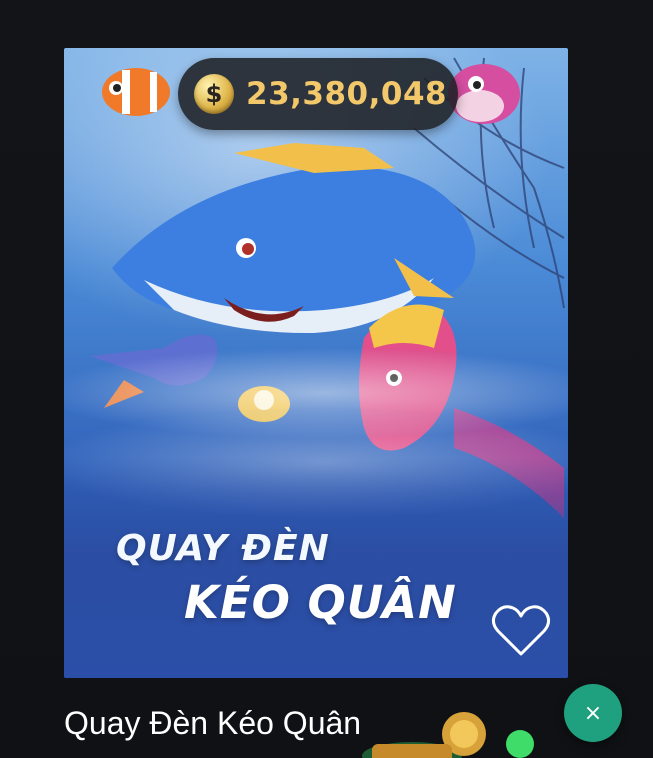 This screenshot has height=758, width=653. Describe the element at coordinates (320, 602) in the screenshot. I see `banner-title-line2: KÉO QUÂN` at that location.